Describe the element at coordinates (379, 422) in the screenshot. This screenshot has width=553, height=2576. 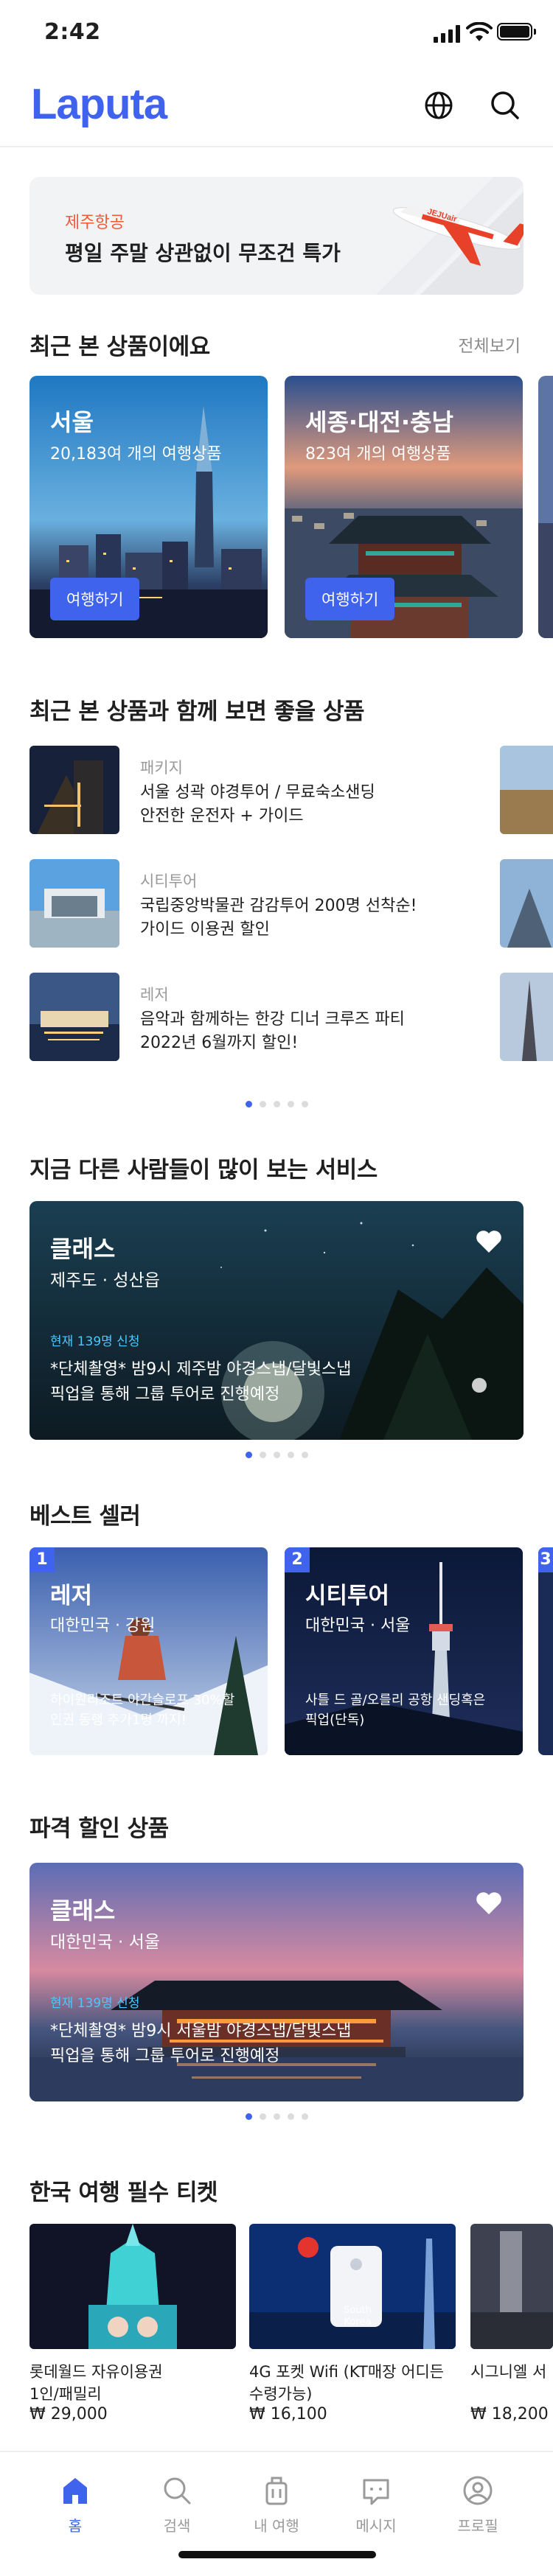
I see `city-title: 세종·대전·충남` at that location.